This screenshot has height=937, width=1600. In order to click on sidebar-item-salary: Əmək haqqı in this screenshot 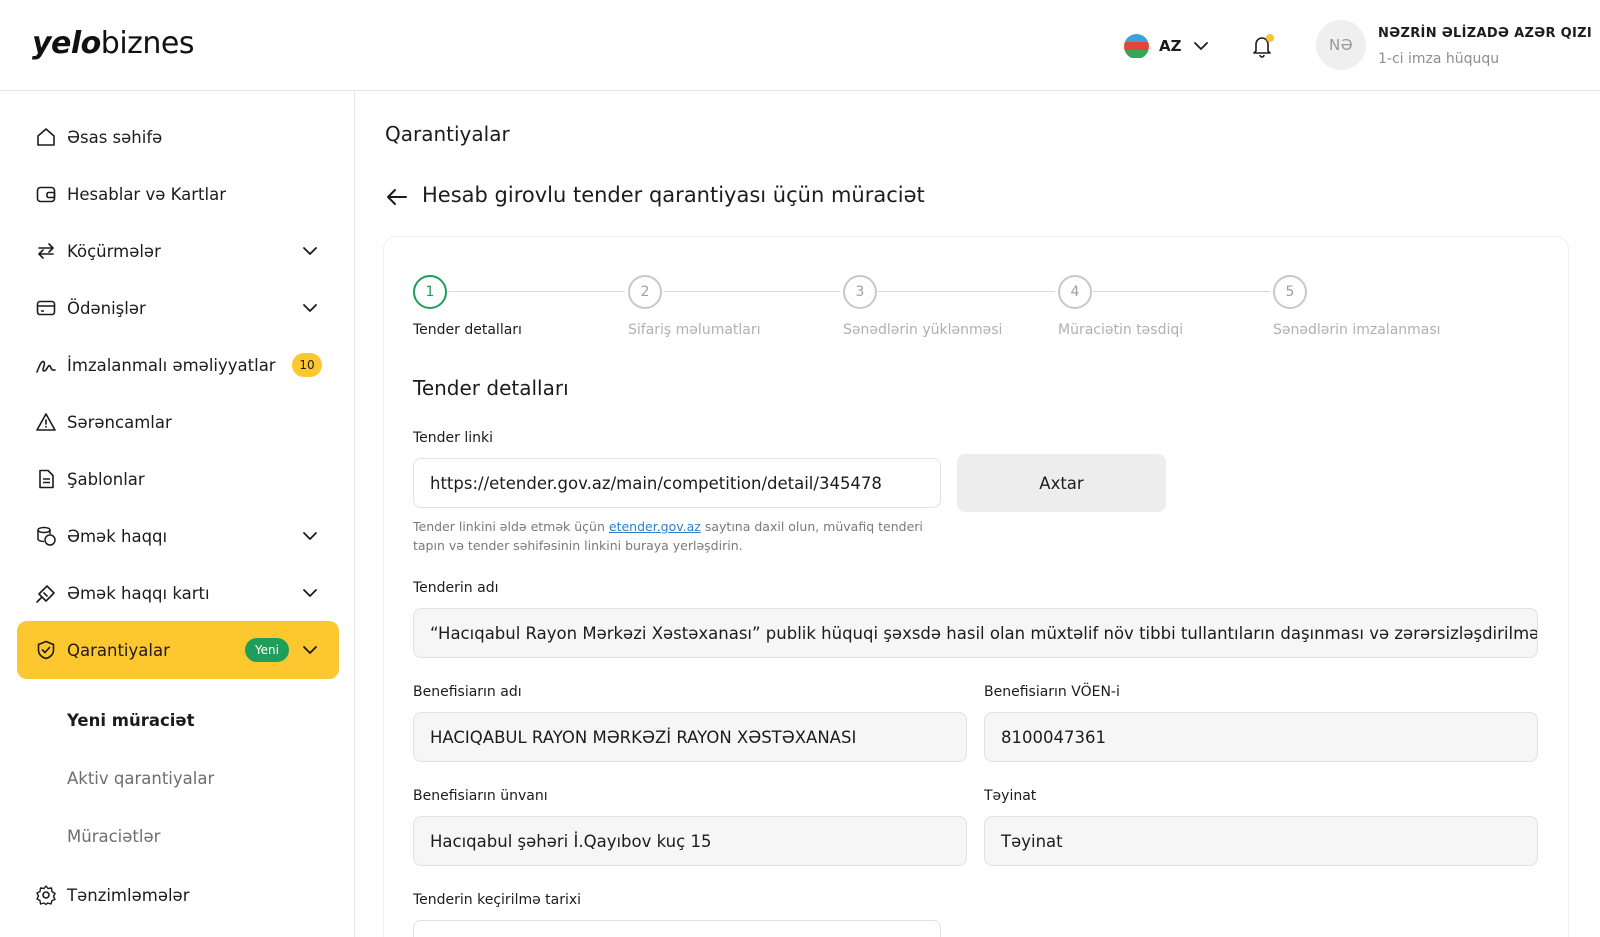, I will do `click(178, 536)`.